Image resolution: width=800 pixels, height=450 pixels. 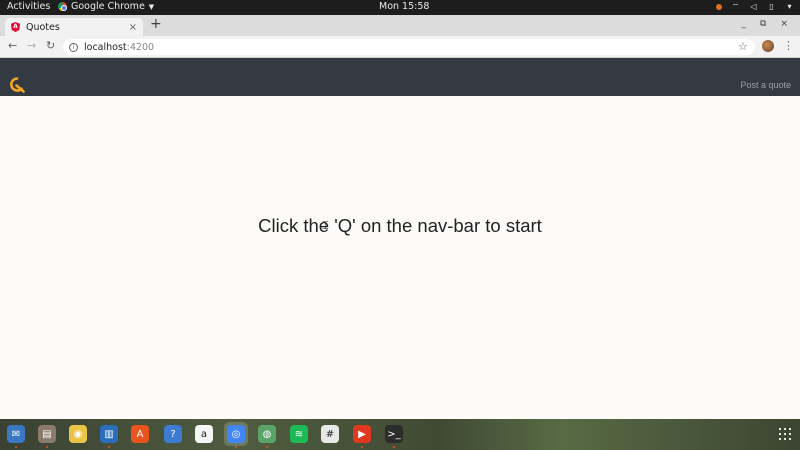 I want to click on reload-icon: ↻, so click(x=50, y=45).